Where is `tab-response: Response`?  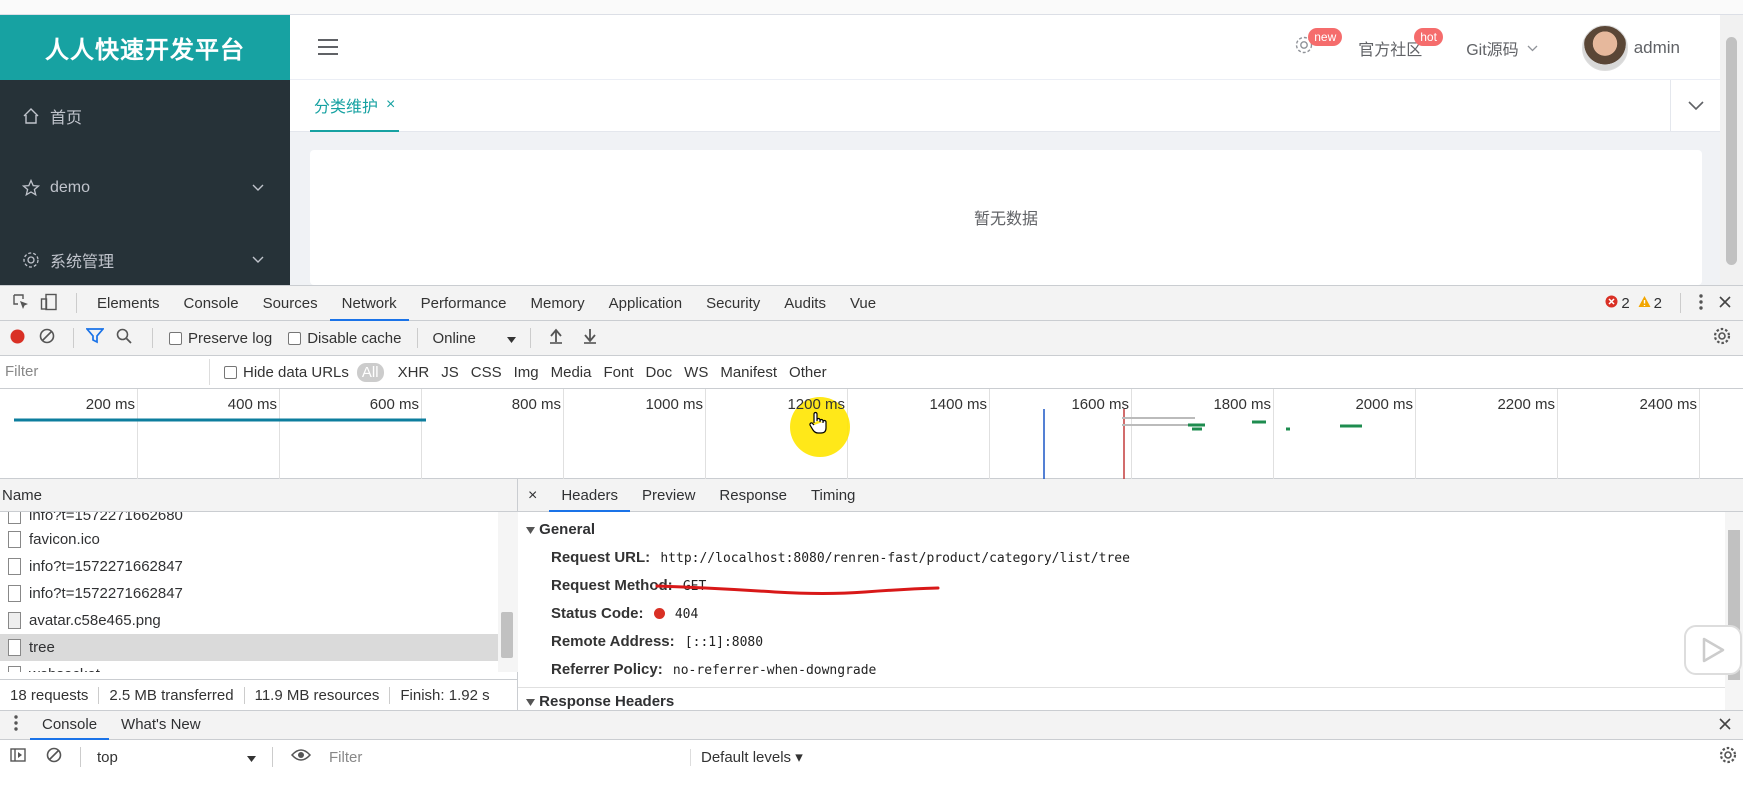 tab-response: Response is located at coordinates (753, 495).